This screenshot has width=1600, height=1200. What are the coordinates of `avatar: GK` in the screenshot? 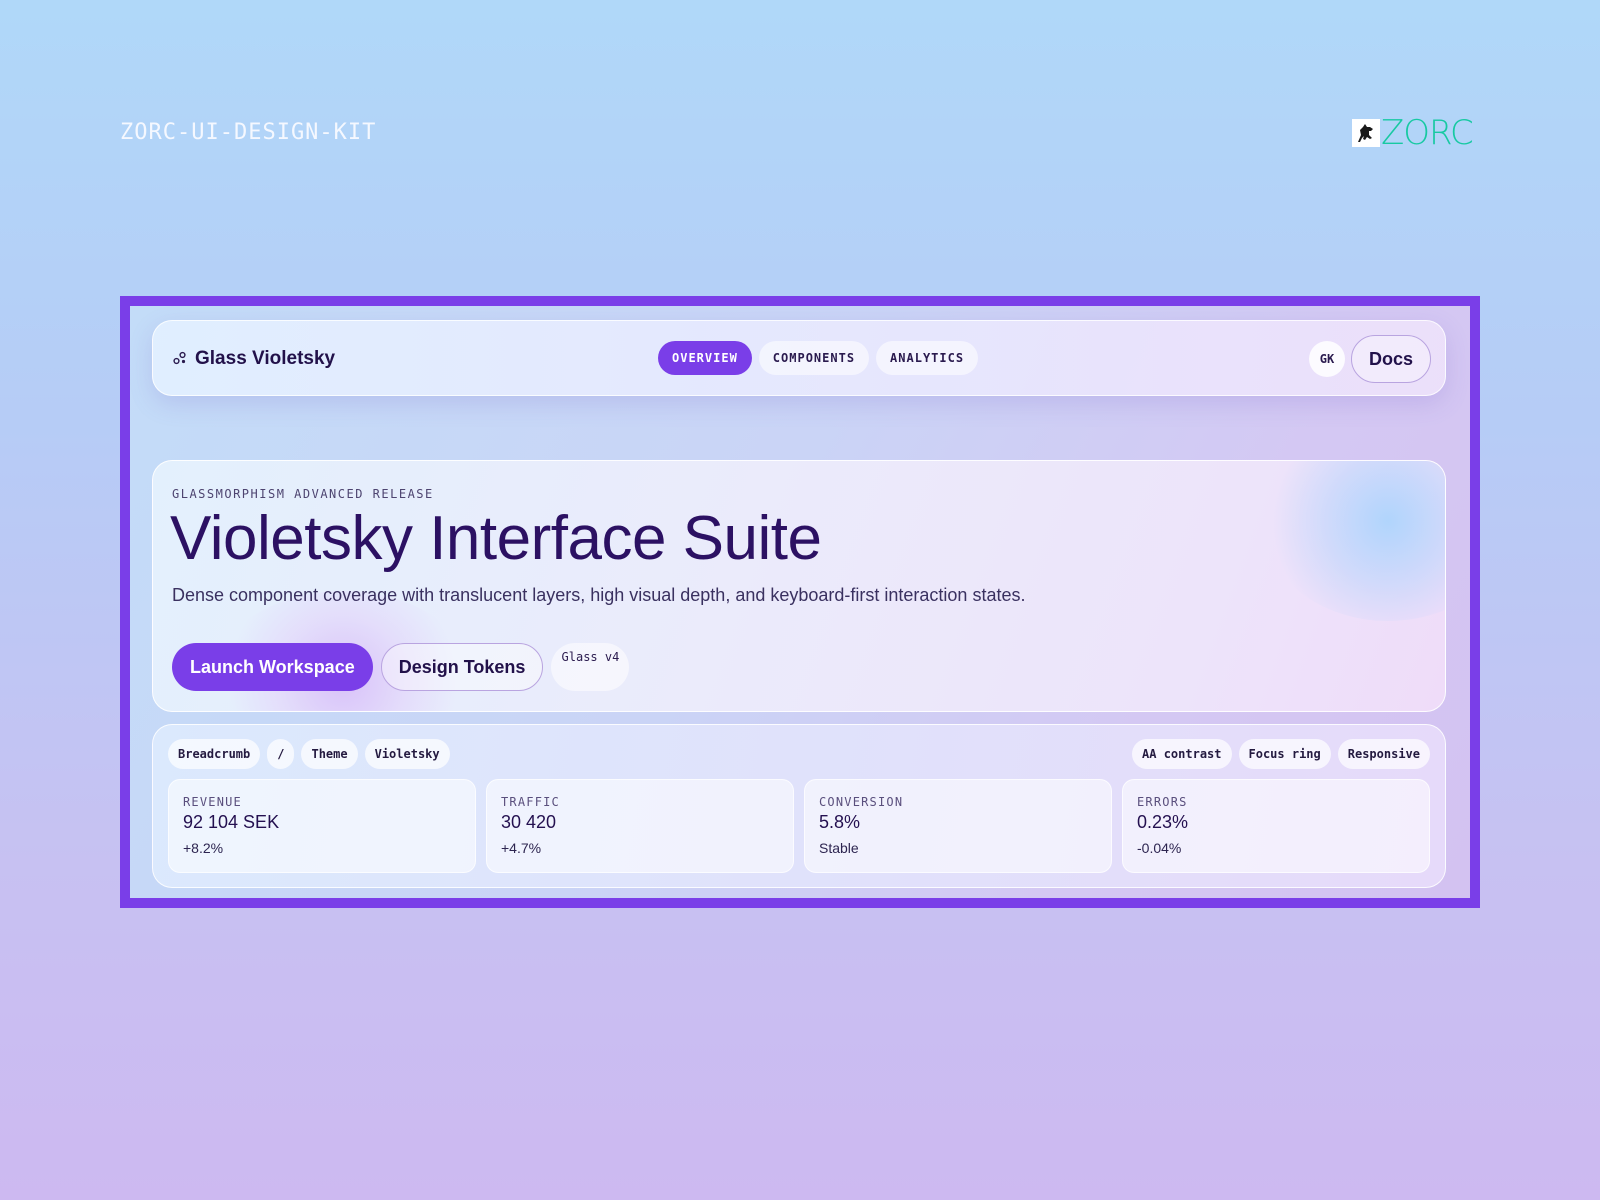 It's located at (1327, 359).